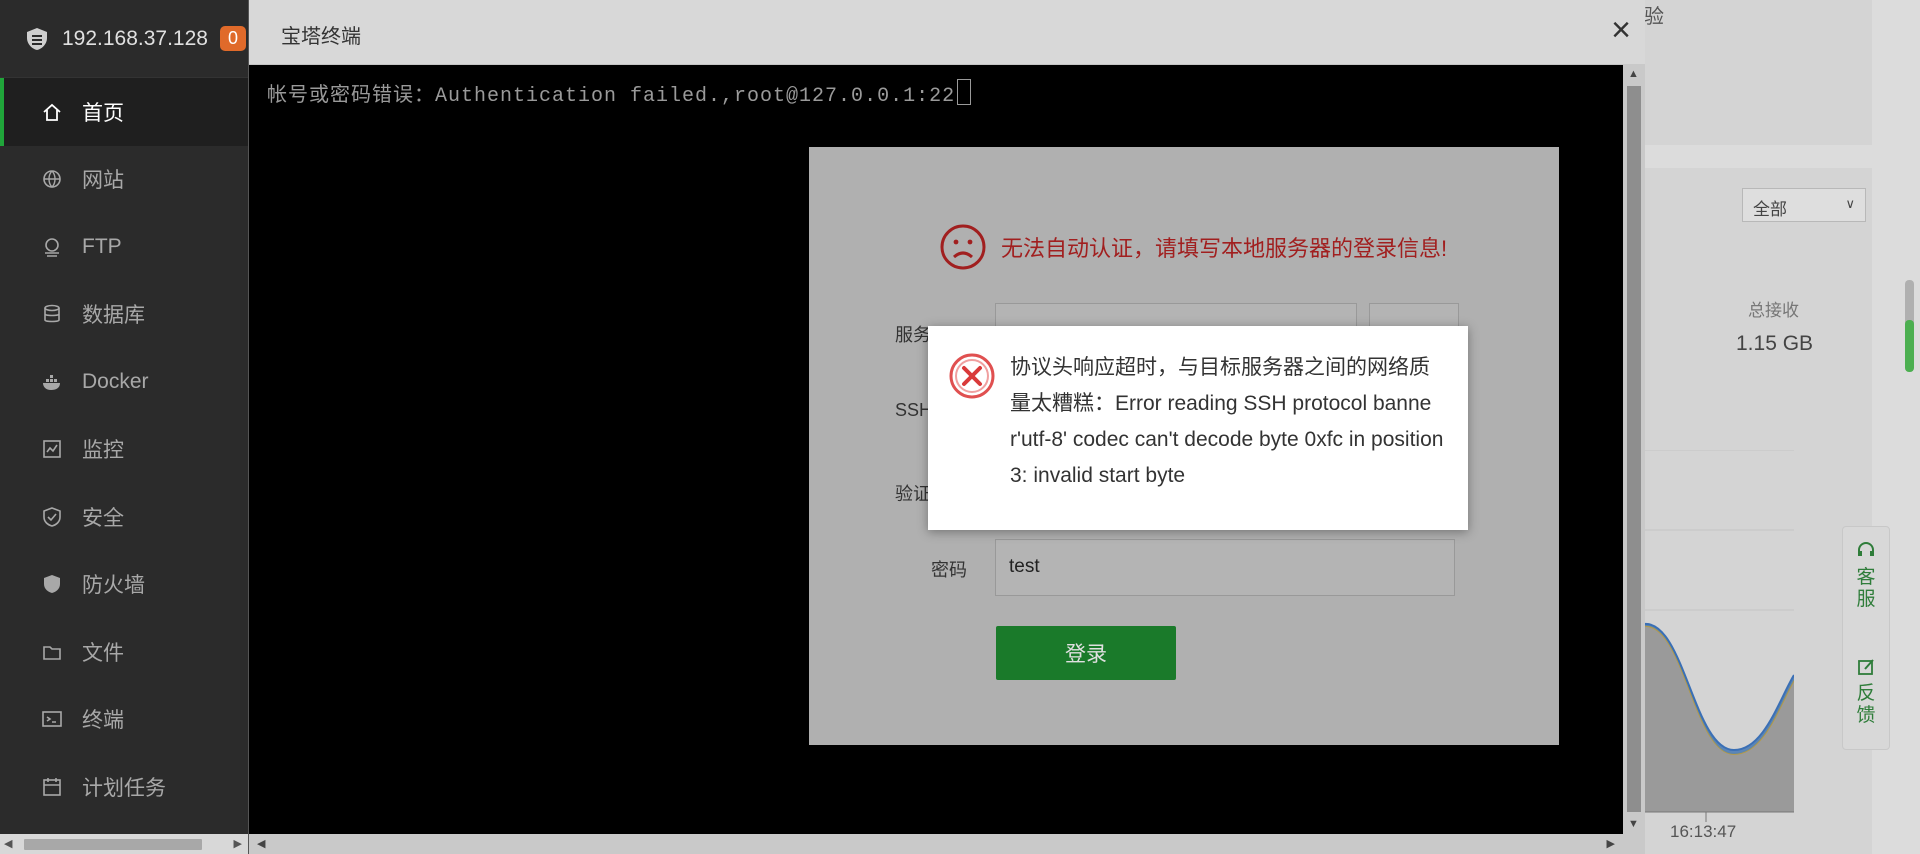 The width and height of the screenshot is (1920, 854). I want to click on sidebar-item-3: 数据库, so click(124, 315).